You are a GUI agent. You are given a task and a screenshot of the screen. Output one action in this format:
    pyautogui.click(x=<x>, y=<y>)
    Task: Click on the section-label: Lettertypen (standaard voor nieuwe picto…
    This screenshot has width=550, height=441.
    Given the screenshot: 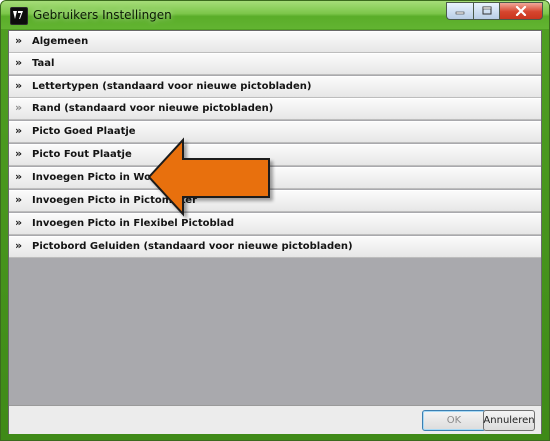 What is the action you would take?
    pyautogui.click(x=172, y=86)
    